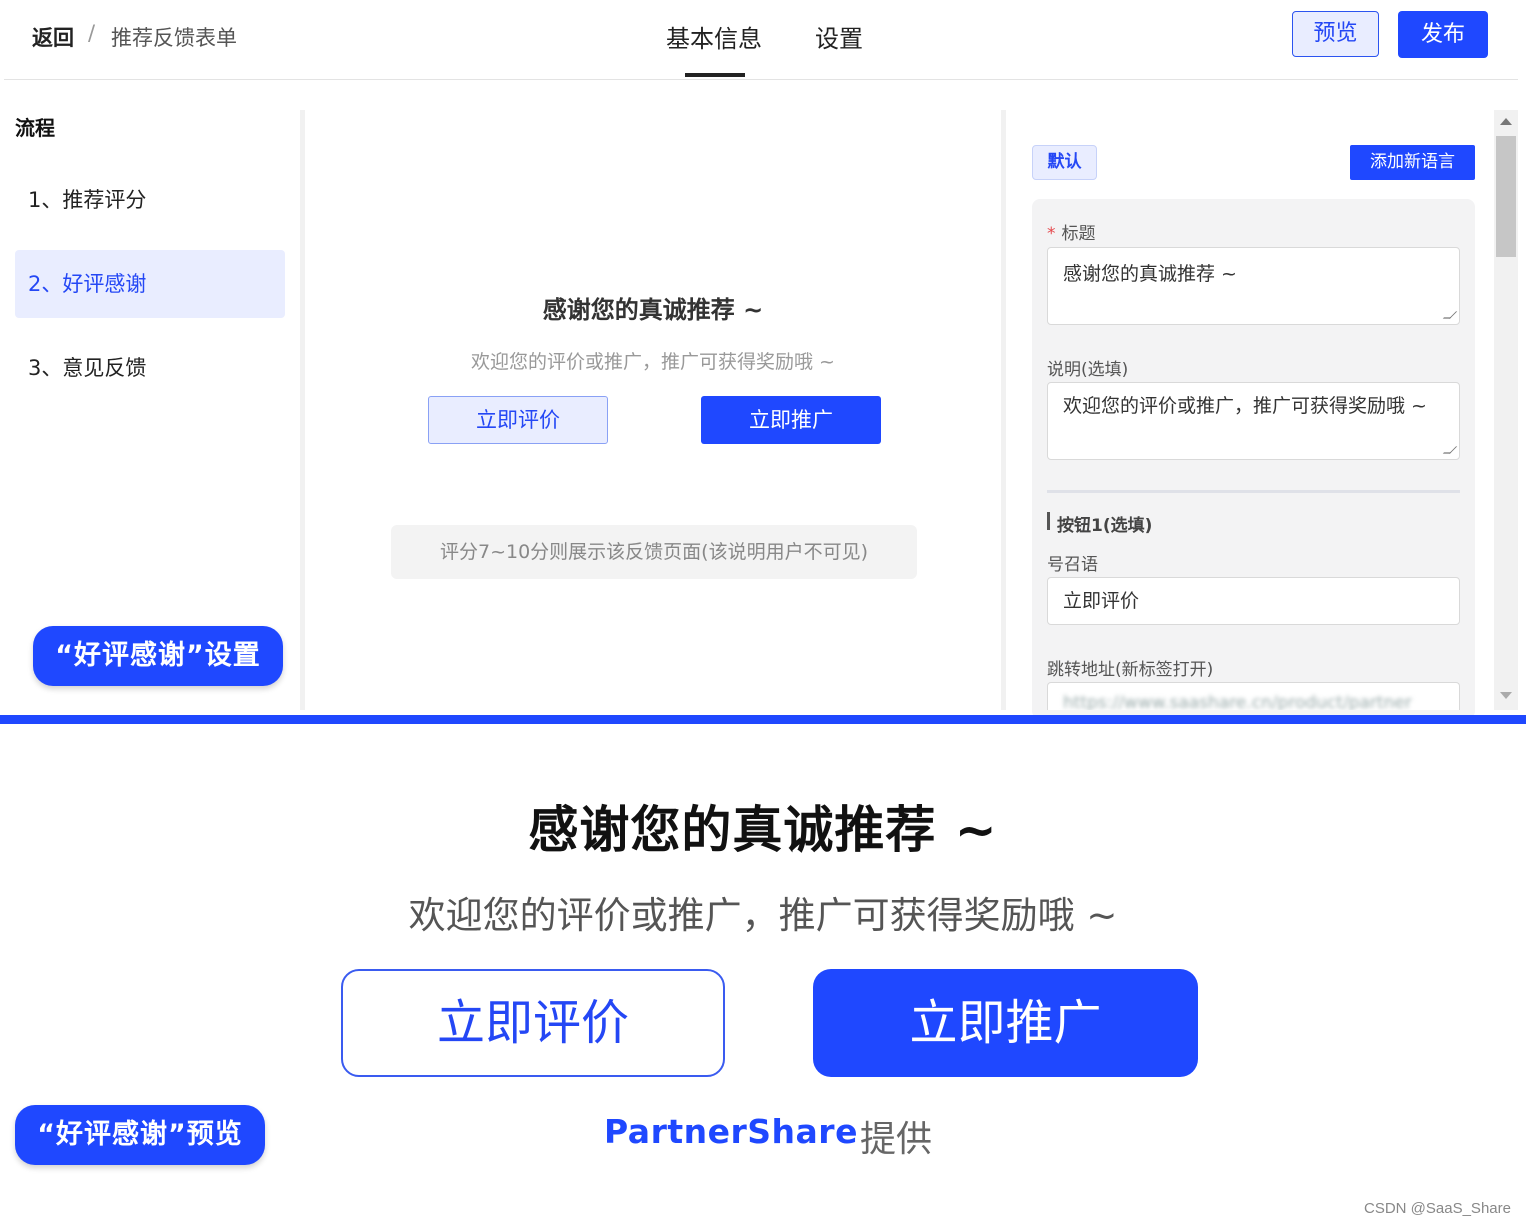  Describe the element at coordinates (1088, 370) in the screenshot. I see `description-field-label: 说明(选填)` at that location.